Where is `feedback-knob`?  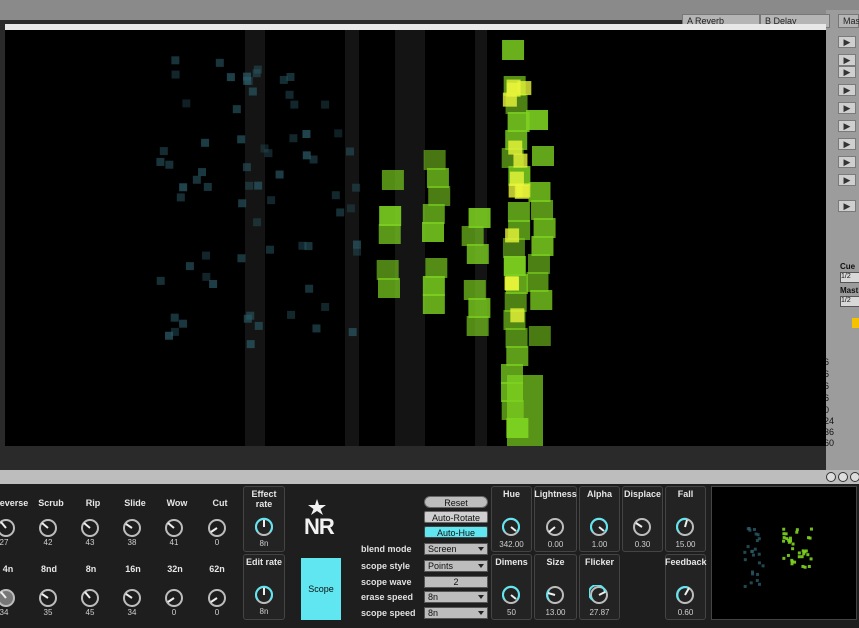 feedback-knob is located at coordinates (685, 595).